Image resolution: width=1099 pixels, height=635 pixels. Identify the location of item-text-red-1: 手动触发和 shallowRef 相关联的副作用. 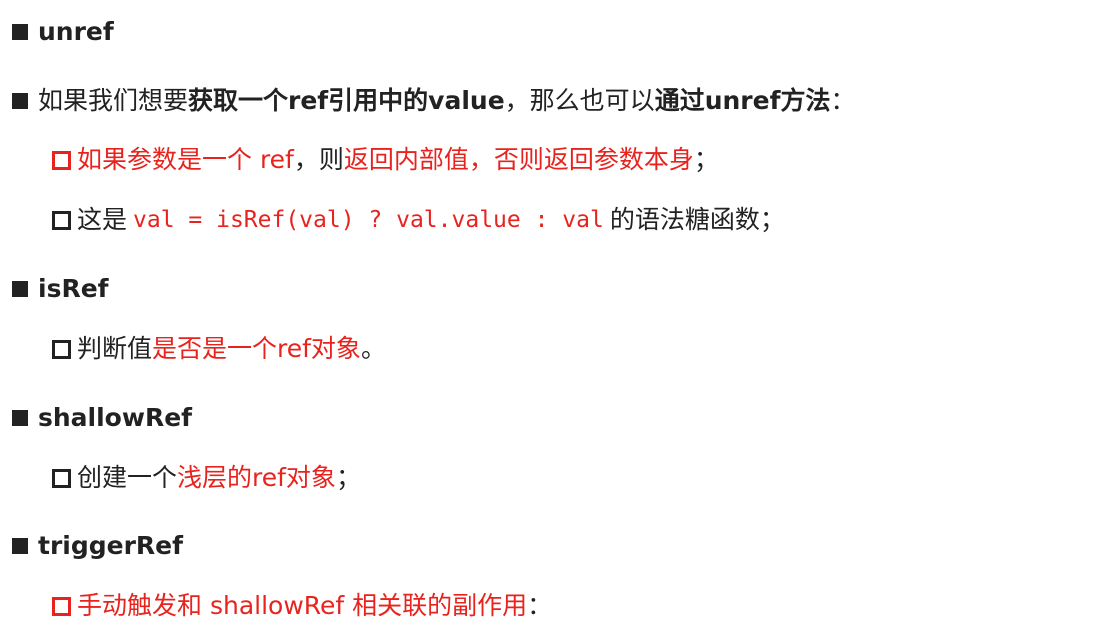
(302, 605).